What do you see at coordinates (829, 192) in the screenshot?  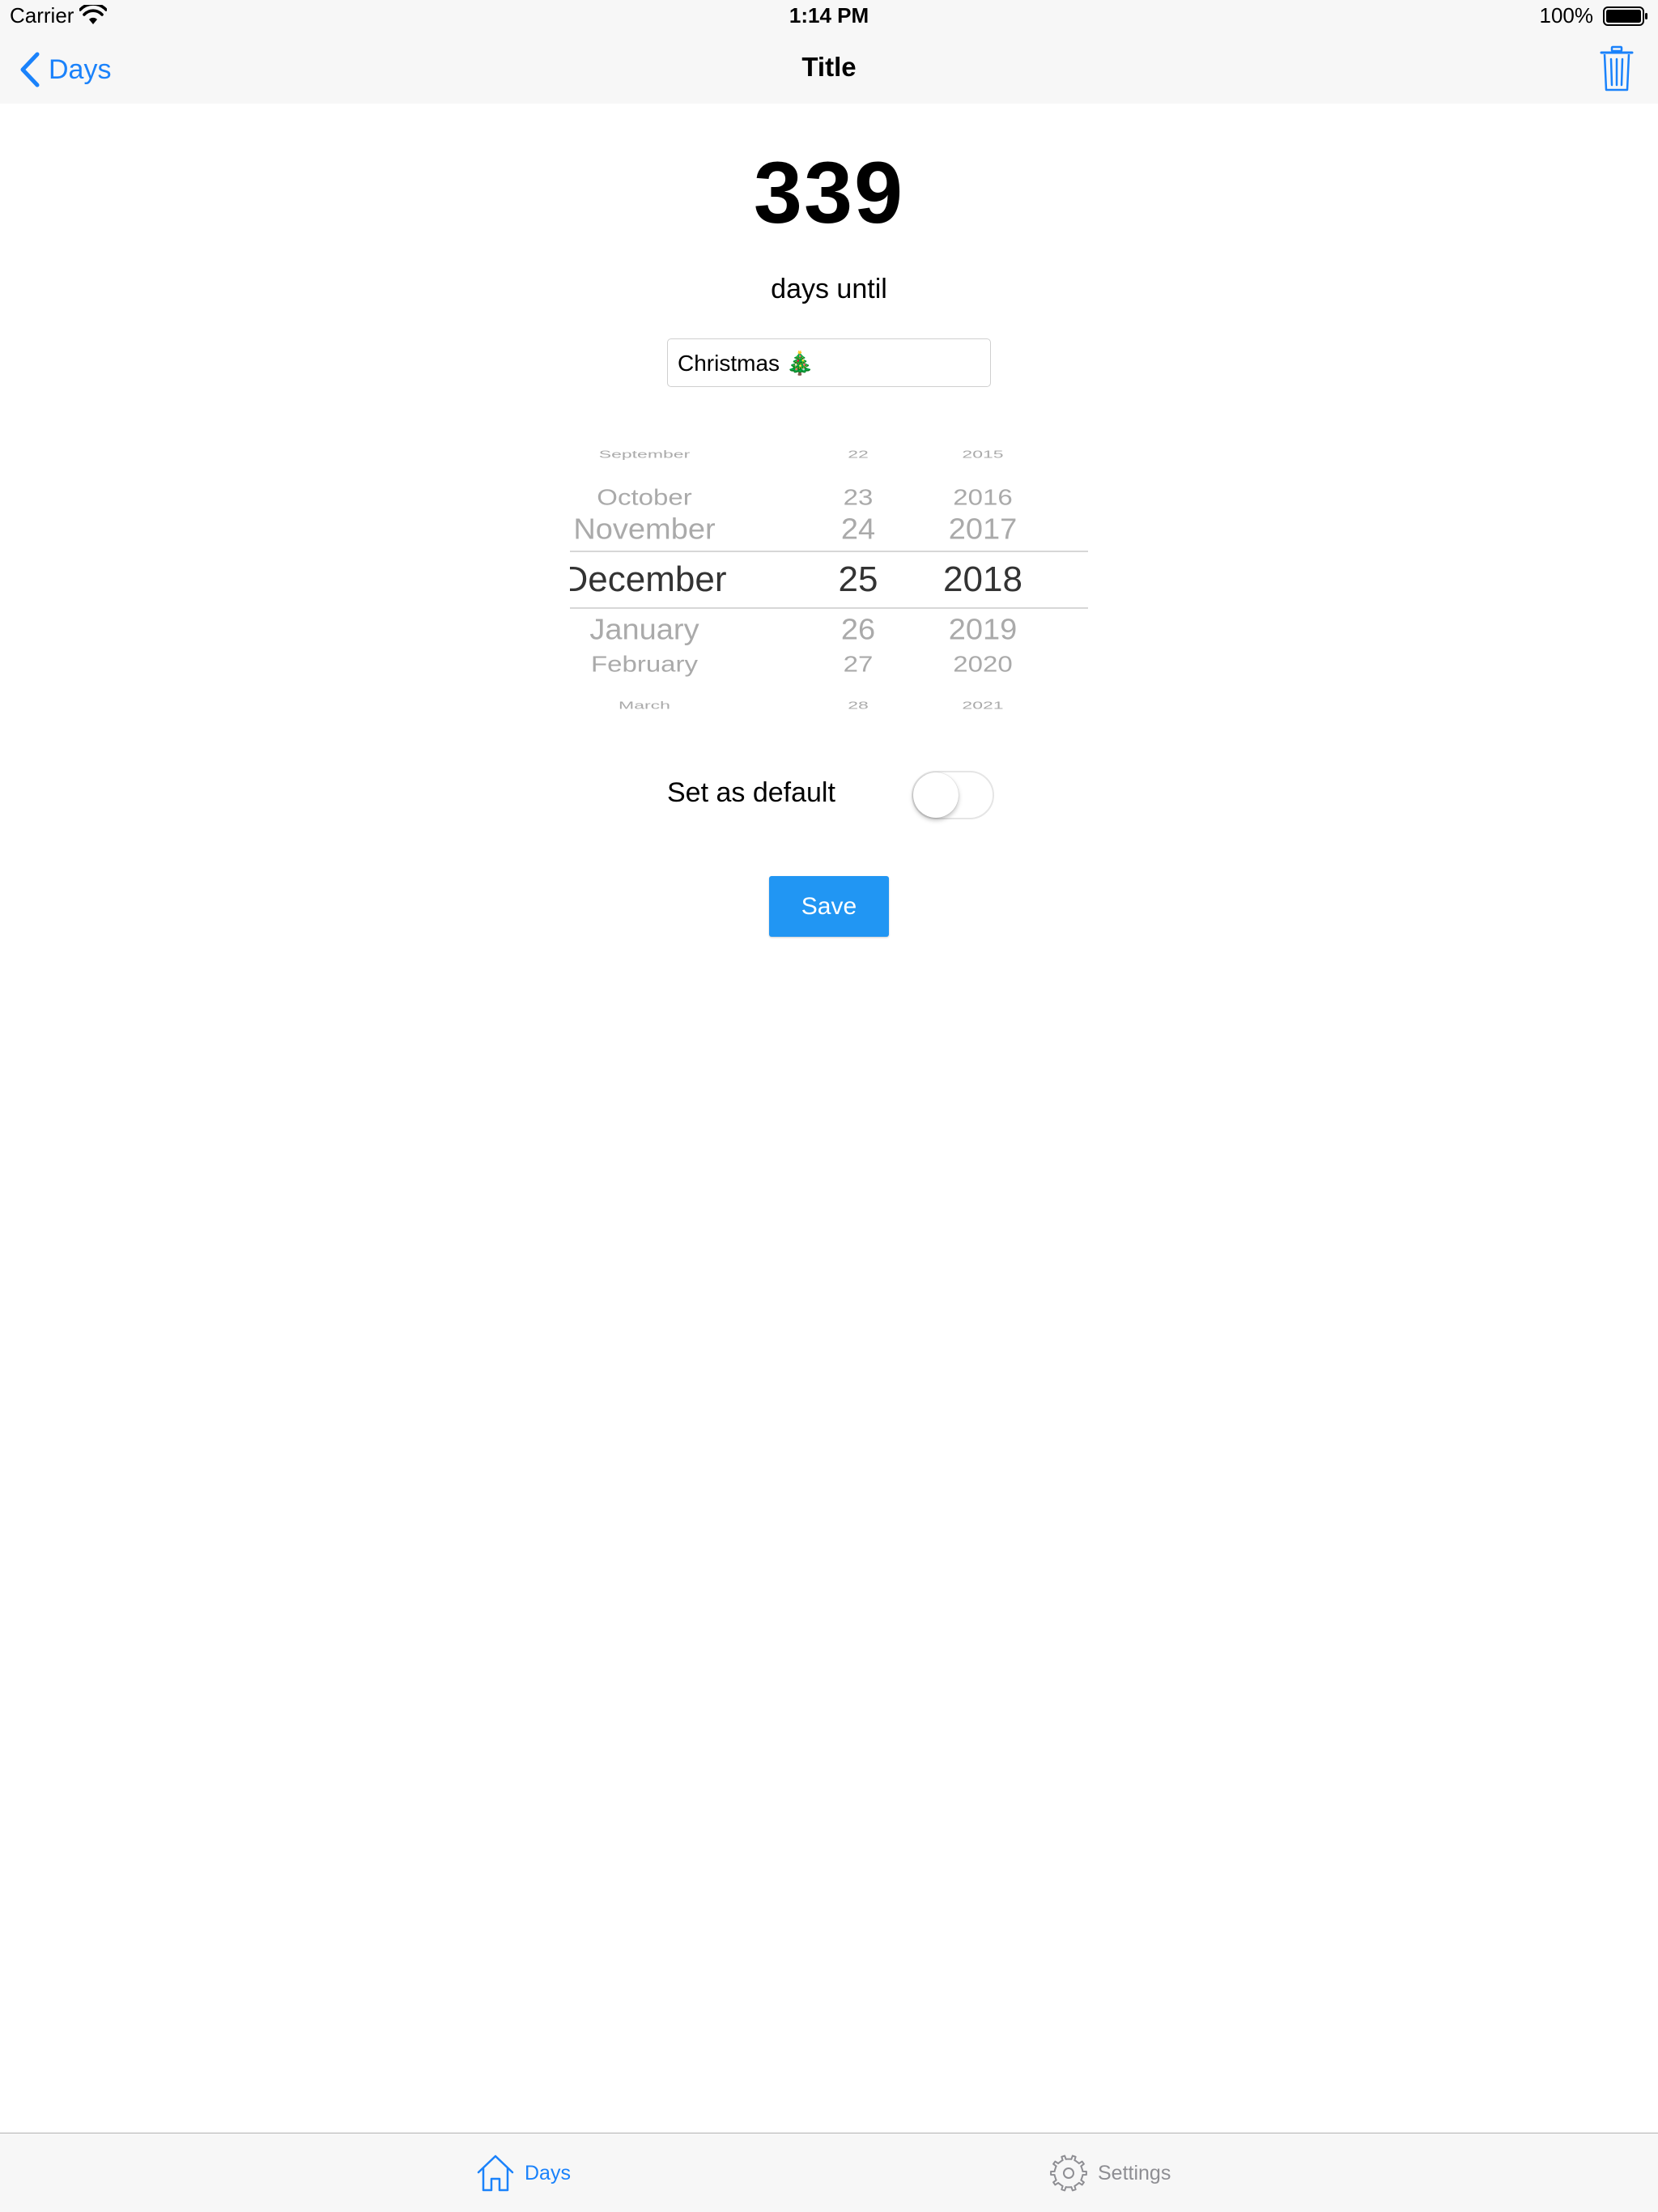 I see `days-count: 339` at bounding box center [829, 192].